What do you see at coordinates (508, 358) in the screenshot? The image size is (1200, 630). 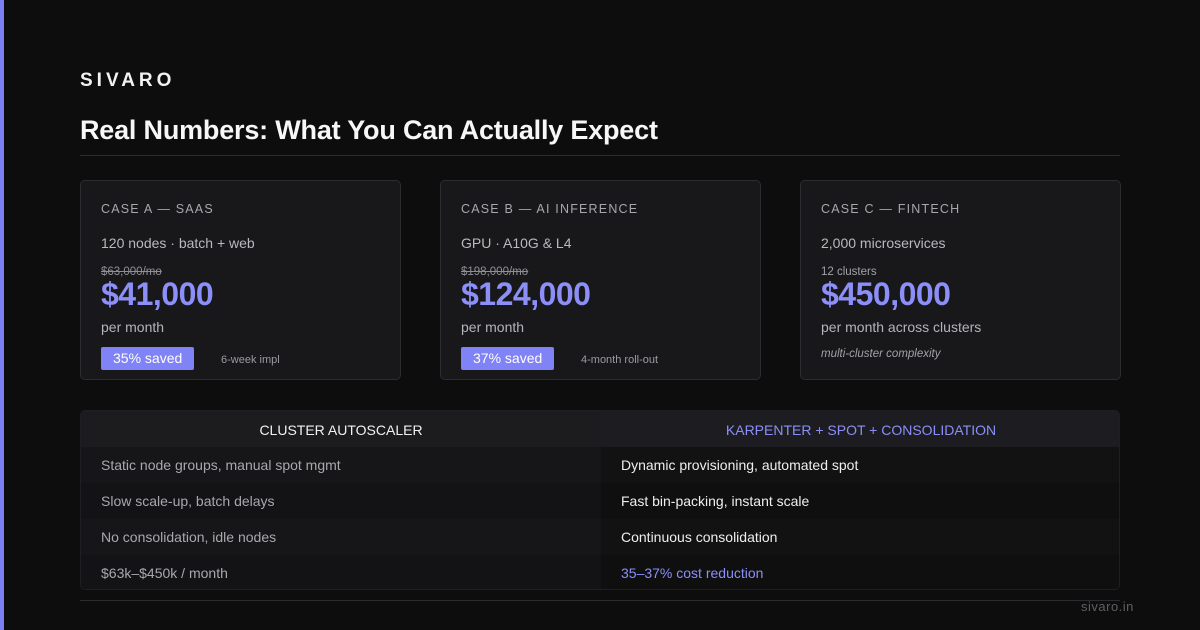 I see `savings-badge: 37% saved` at bounding box center [508, 358].